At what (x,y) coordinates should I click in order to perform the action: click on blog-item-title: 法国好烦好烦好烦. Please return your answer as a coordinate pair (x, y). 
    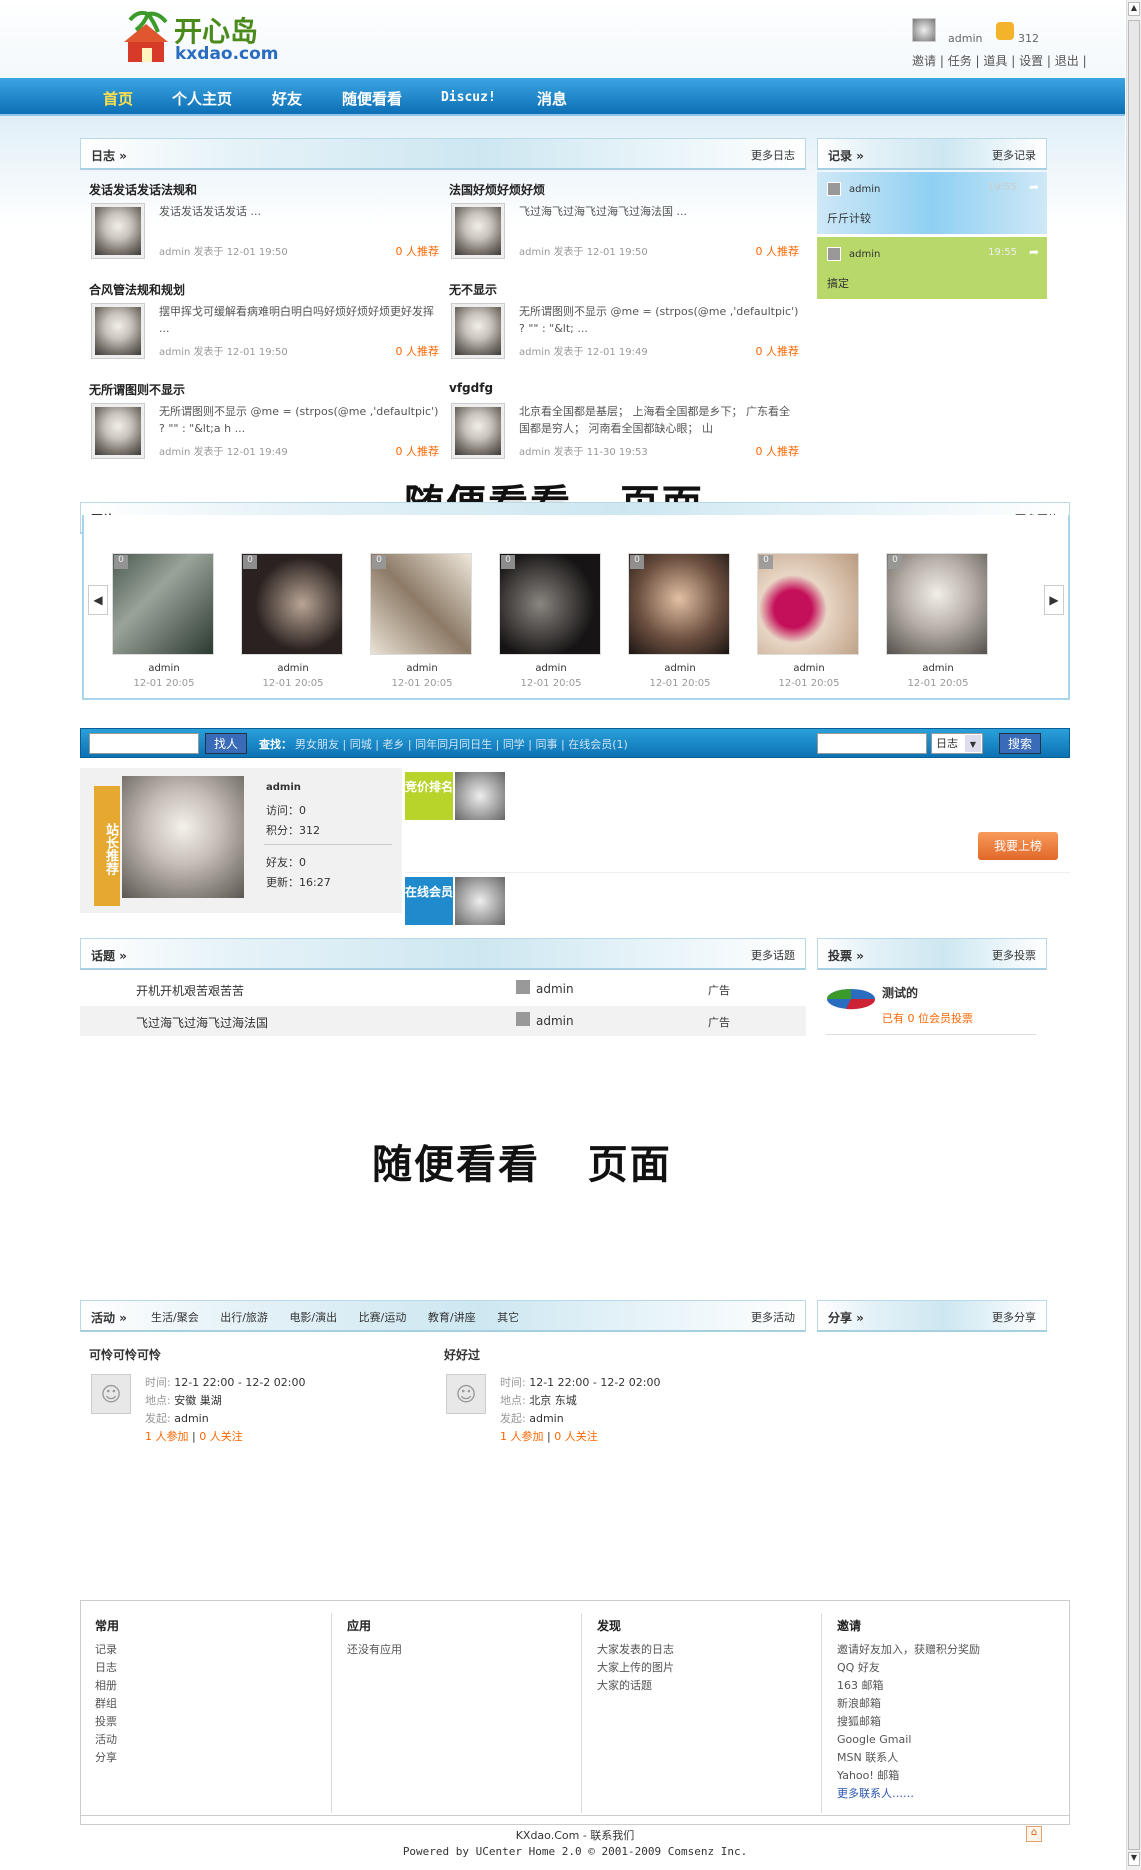
    Looking at the image, I should click on (497, 189).